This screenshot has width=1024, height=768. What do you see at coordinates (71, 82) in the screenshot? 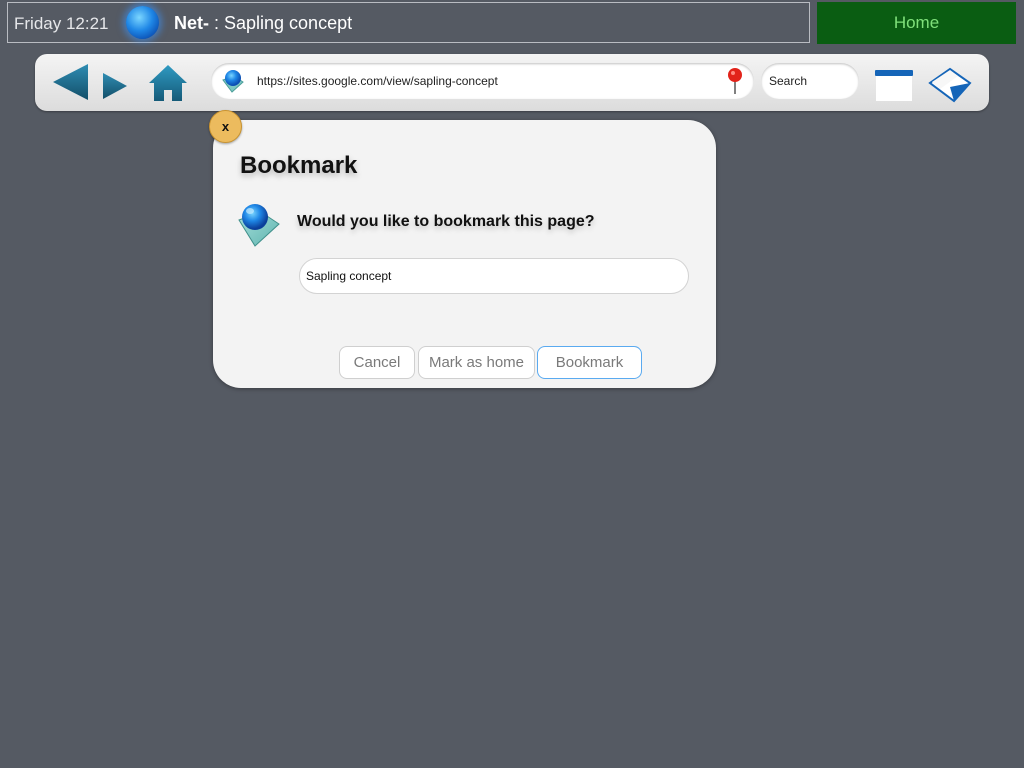
I see `back-arrow-icon` at bounding box center [71, 82].